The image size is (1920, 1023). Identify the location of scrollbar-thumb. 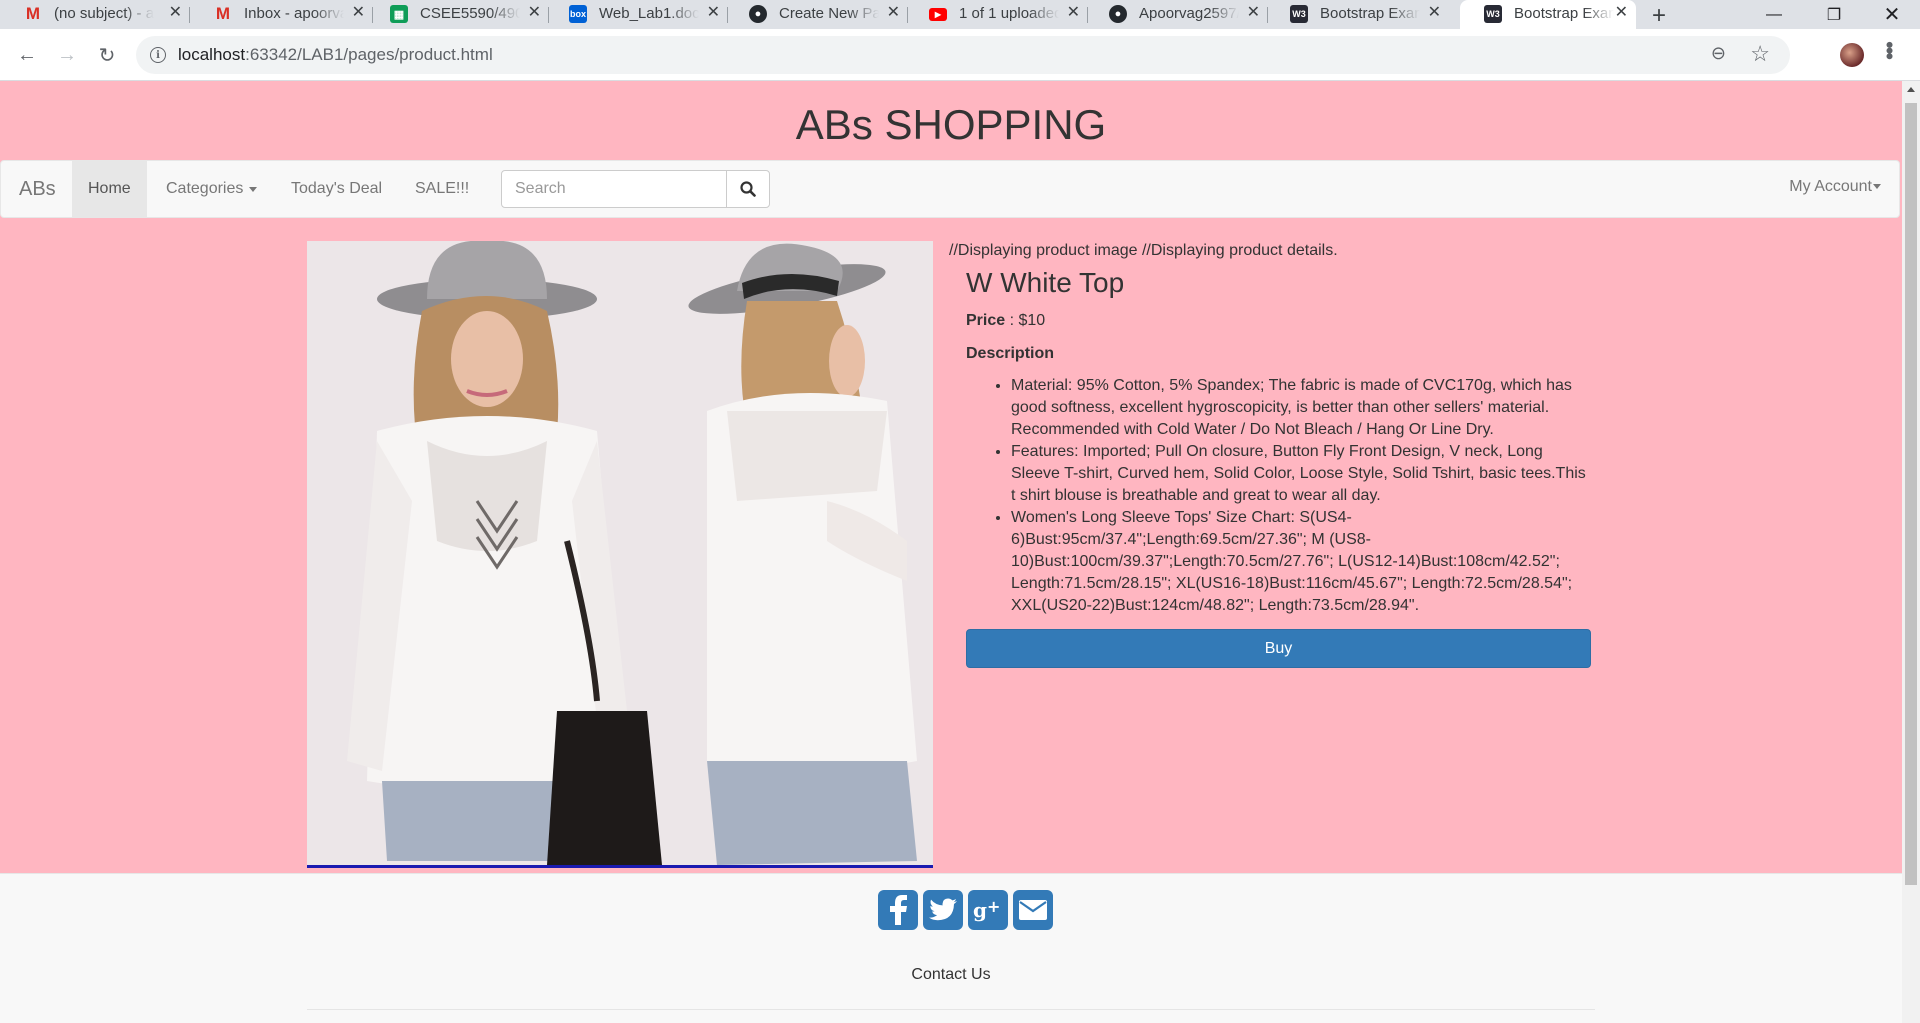
(1911, 494).